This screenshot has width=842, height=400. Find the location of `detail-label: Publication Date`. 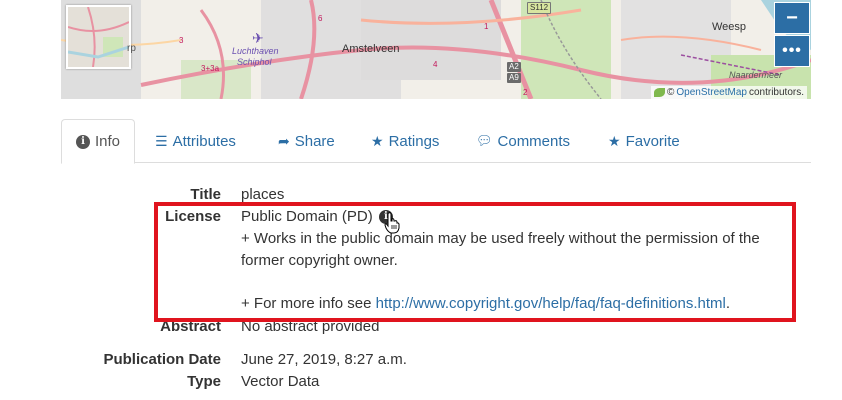

detail-label: Publication Date is located at coordinates (162, 359).